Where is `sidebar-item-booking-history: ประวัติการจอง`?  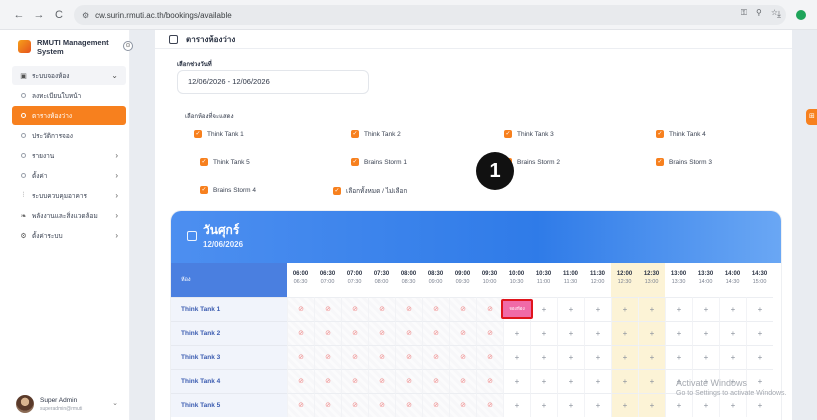
sidebar-item-booking-history: ประวัติการจอง is located at coordinates (69, 135).